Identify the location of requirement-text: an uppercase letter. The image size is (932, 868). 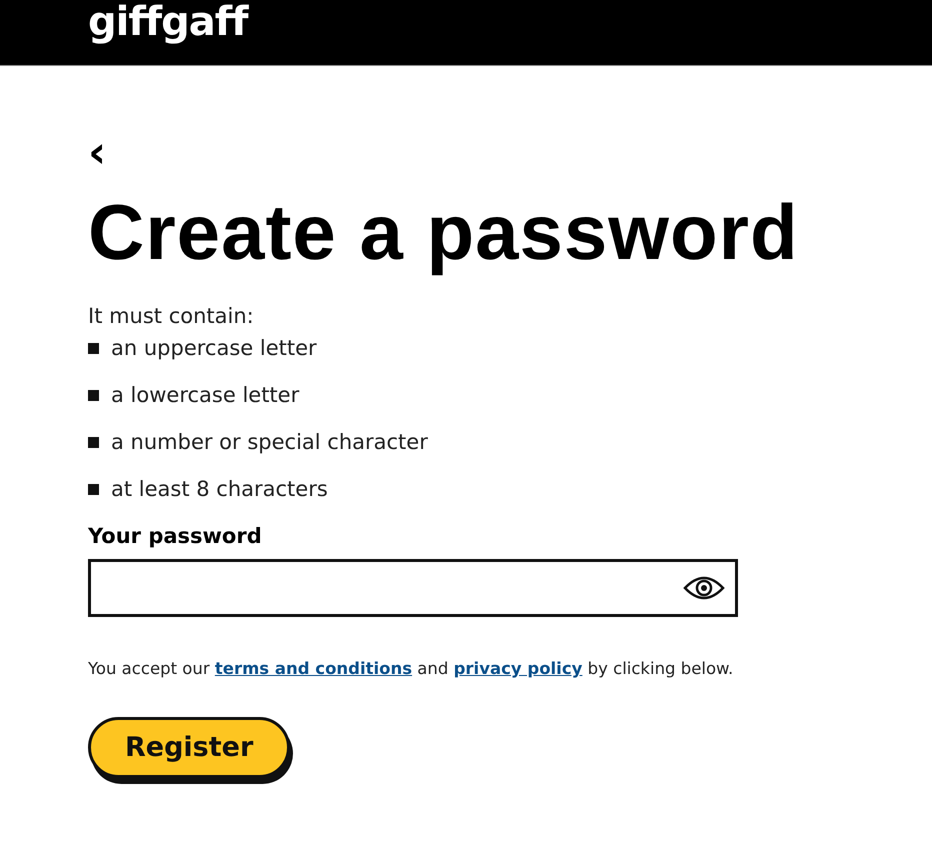
(214, 348).